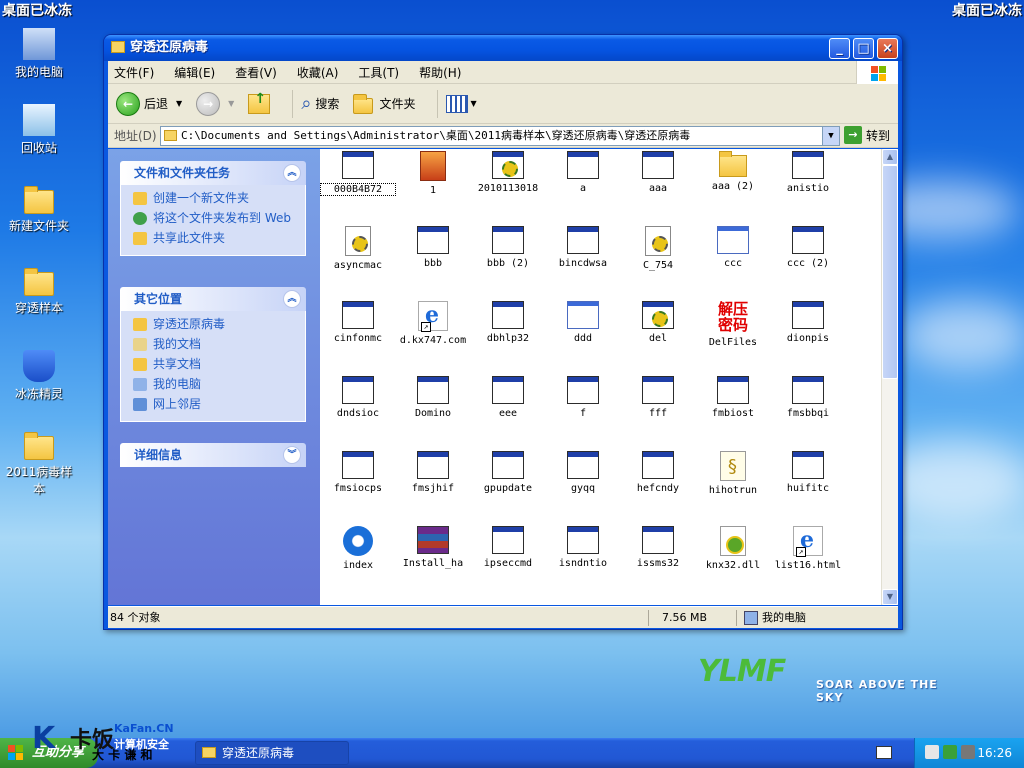 This screenshot has width=1024, height=768. I want to click on scroll-up-button: ▲, so click(890, 157).